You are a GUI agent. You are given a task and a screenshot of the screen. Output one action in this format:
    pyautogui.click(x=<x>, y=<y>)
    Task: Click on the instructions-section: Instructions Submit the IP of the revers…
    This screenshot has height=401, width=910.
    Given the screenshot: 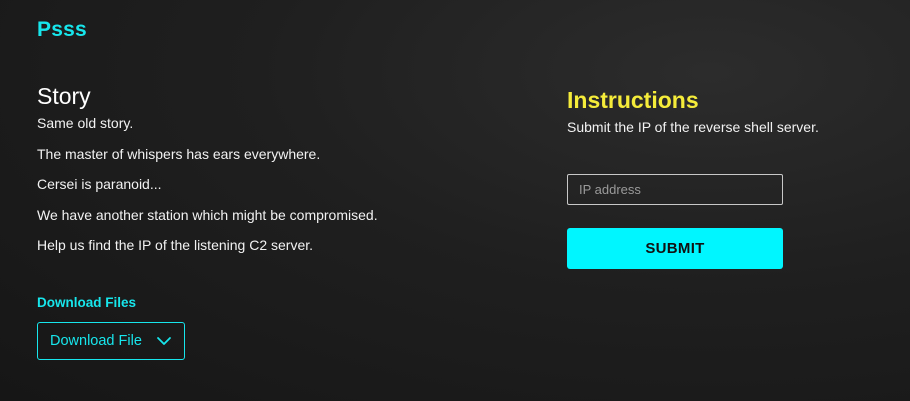 What is the action you would take?
    pyautogui.click(x=717, y=110)
    